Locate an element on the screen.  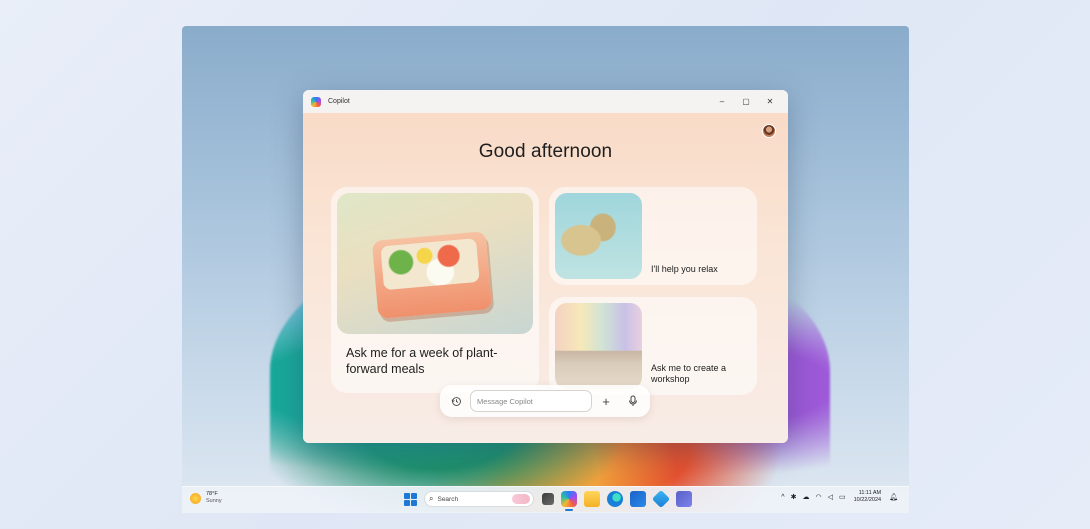
battery-icon: ▭ is located at coordinates (842, 497).